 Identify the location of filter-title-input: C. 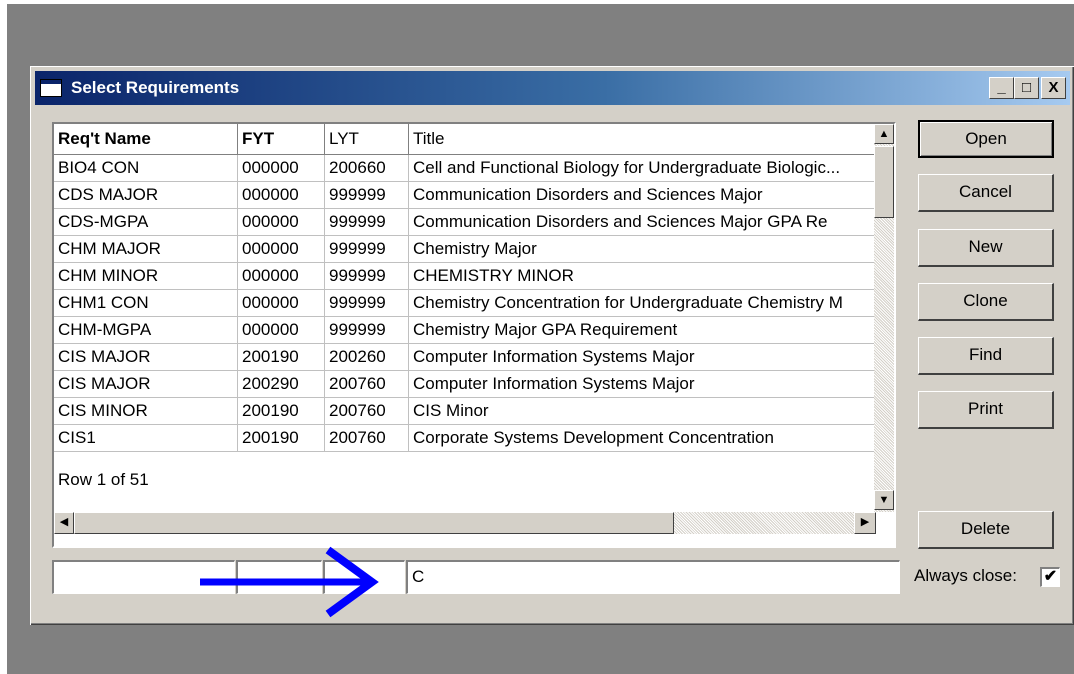
(653, 577).